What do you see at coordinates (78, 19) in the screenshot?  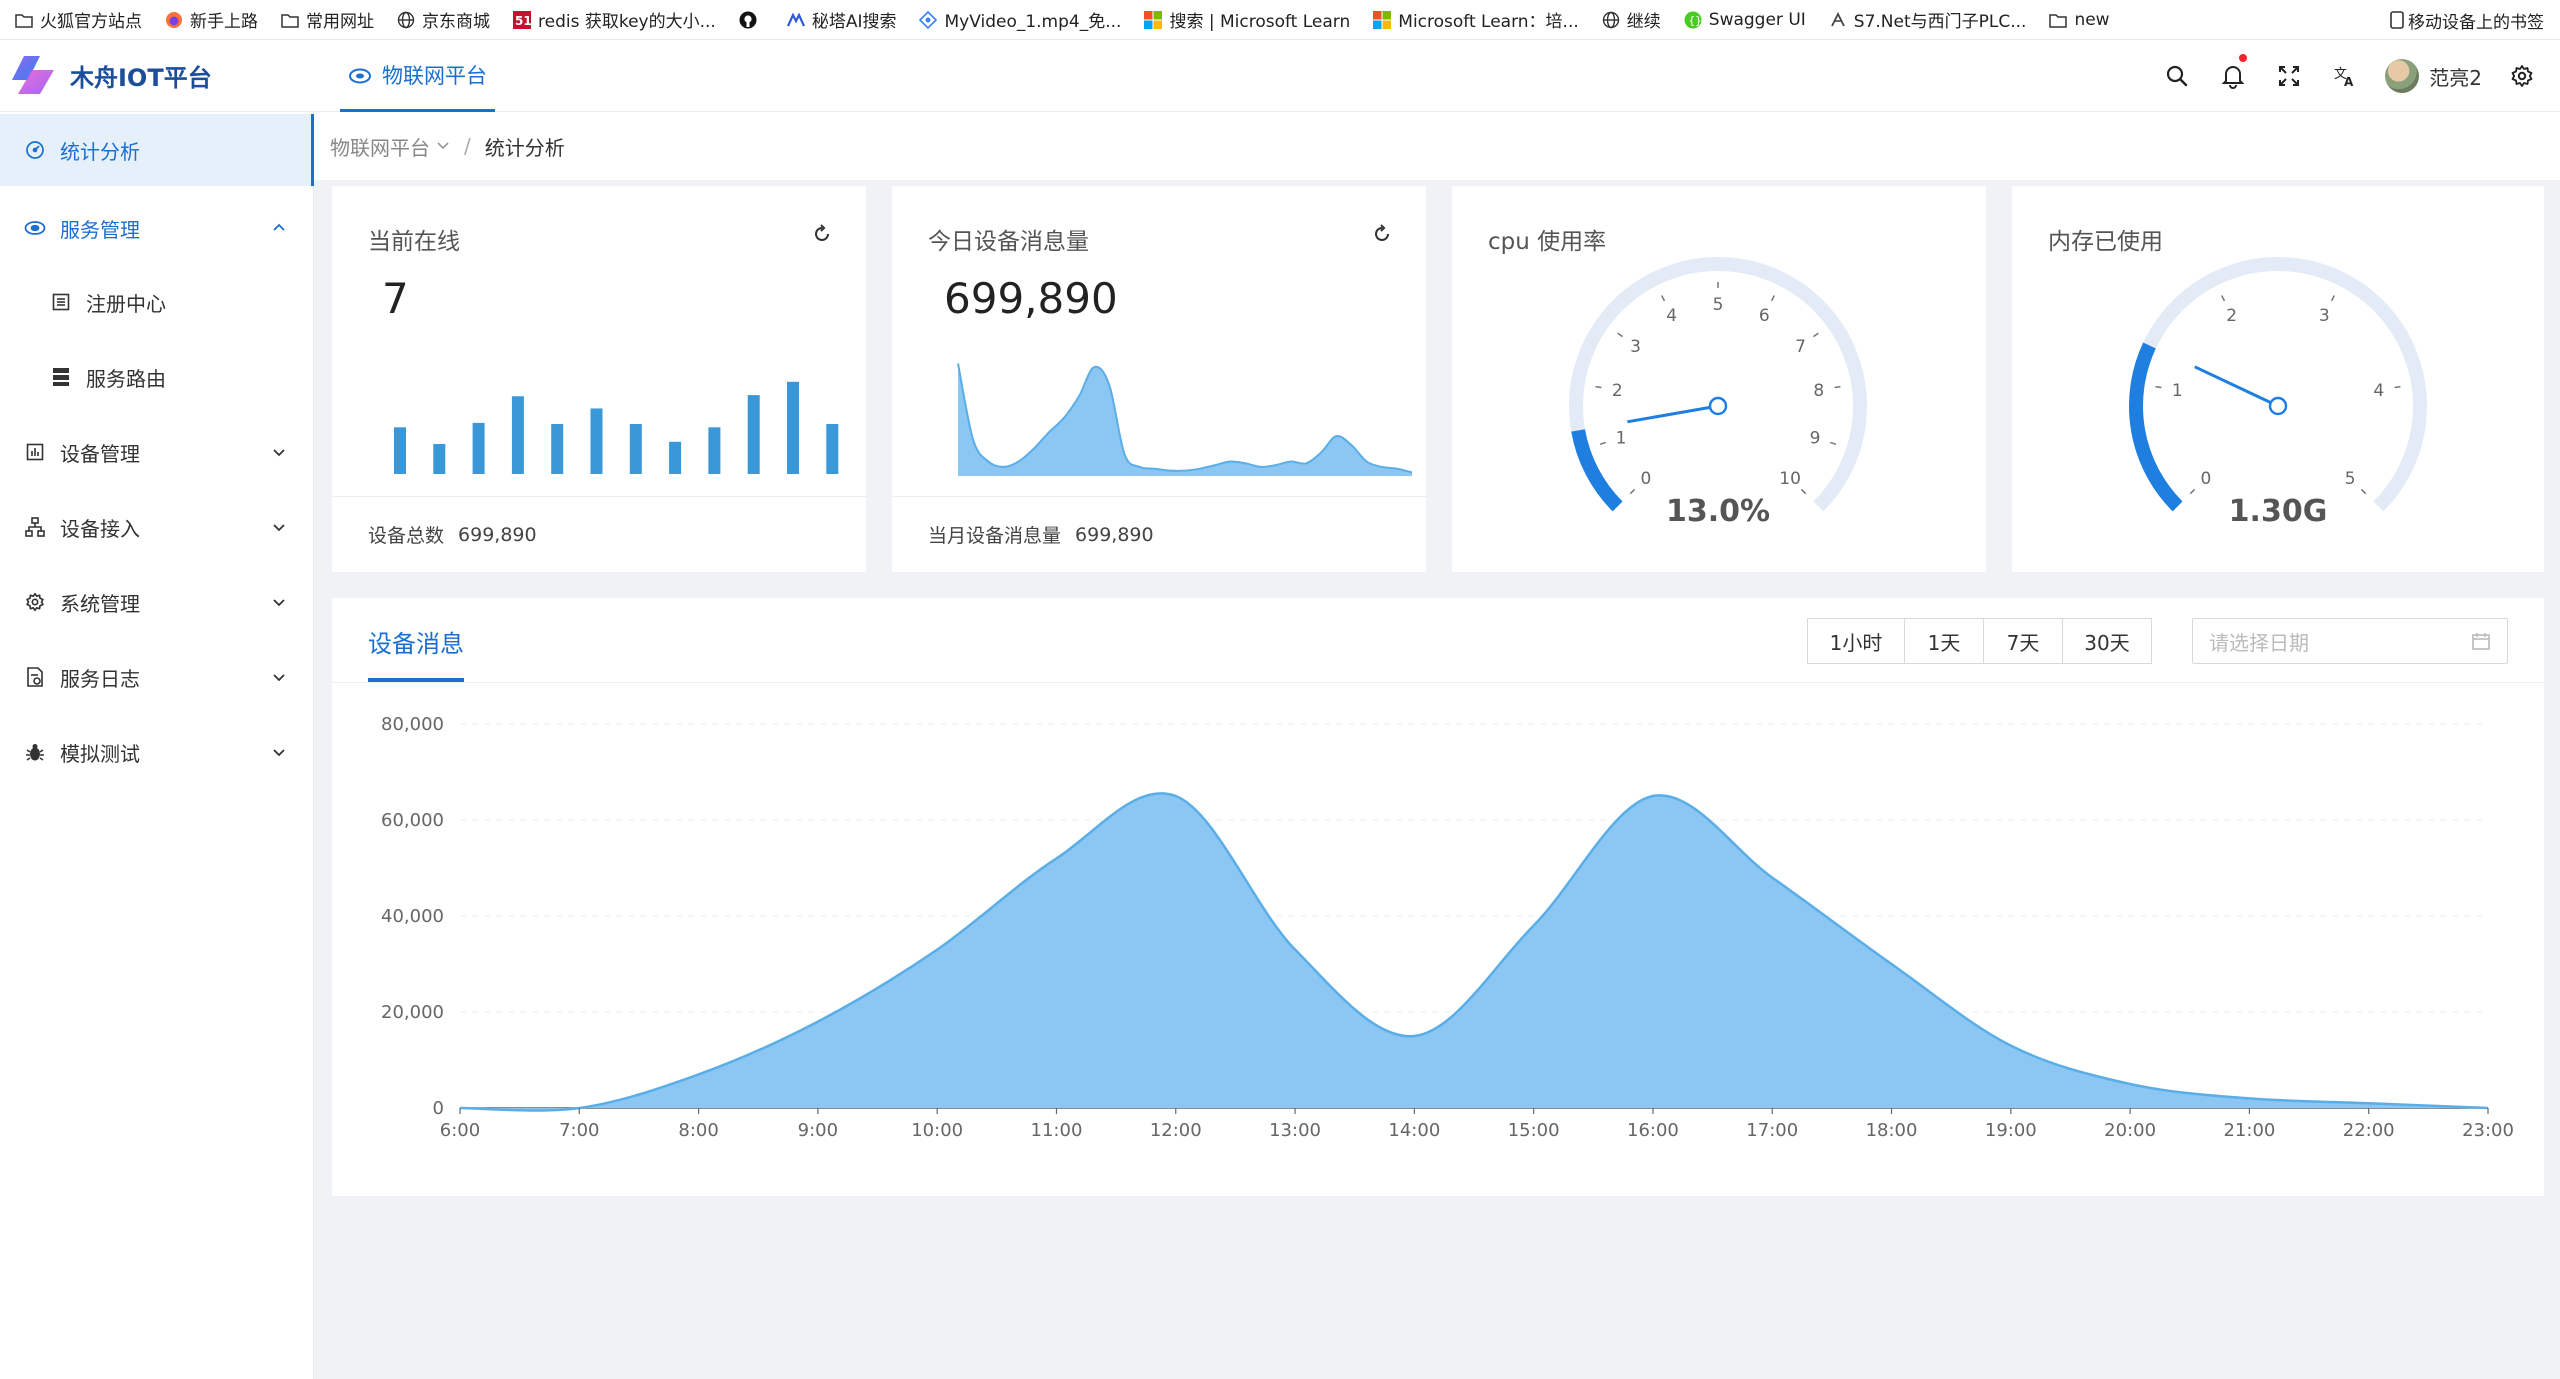 I see `bookmark-item: 火狐官方站点` at bounding box center [78, 19].